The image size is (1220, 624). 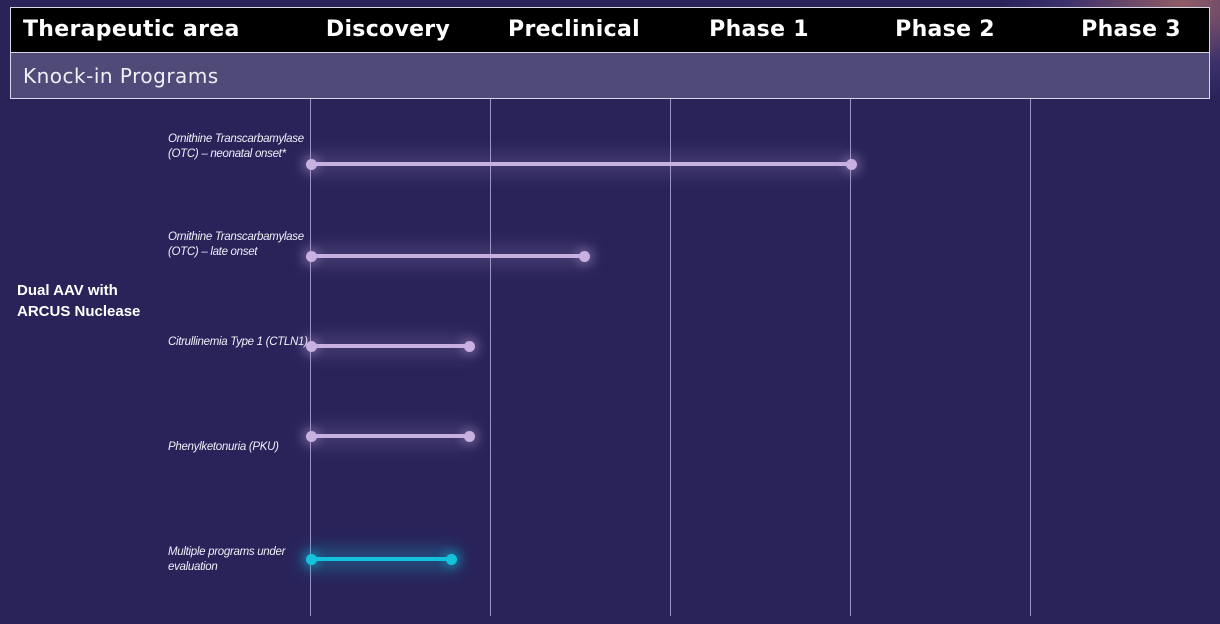 What do you see at coordinates (79, 301) in the screenshot?
I see `therapeutic-area-label: Dual AAV with ARCUS Nuclease` at bounding box center [79, 301].